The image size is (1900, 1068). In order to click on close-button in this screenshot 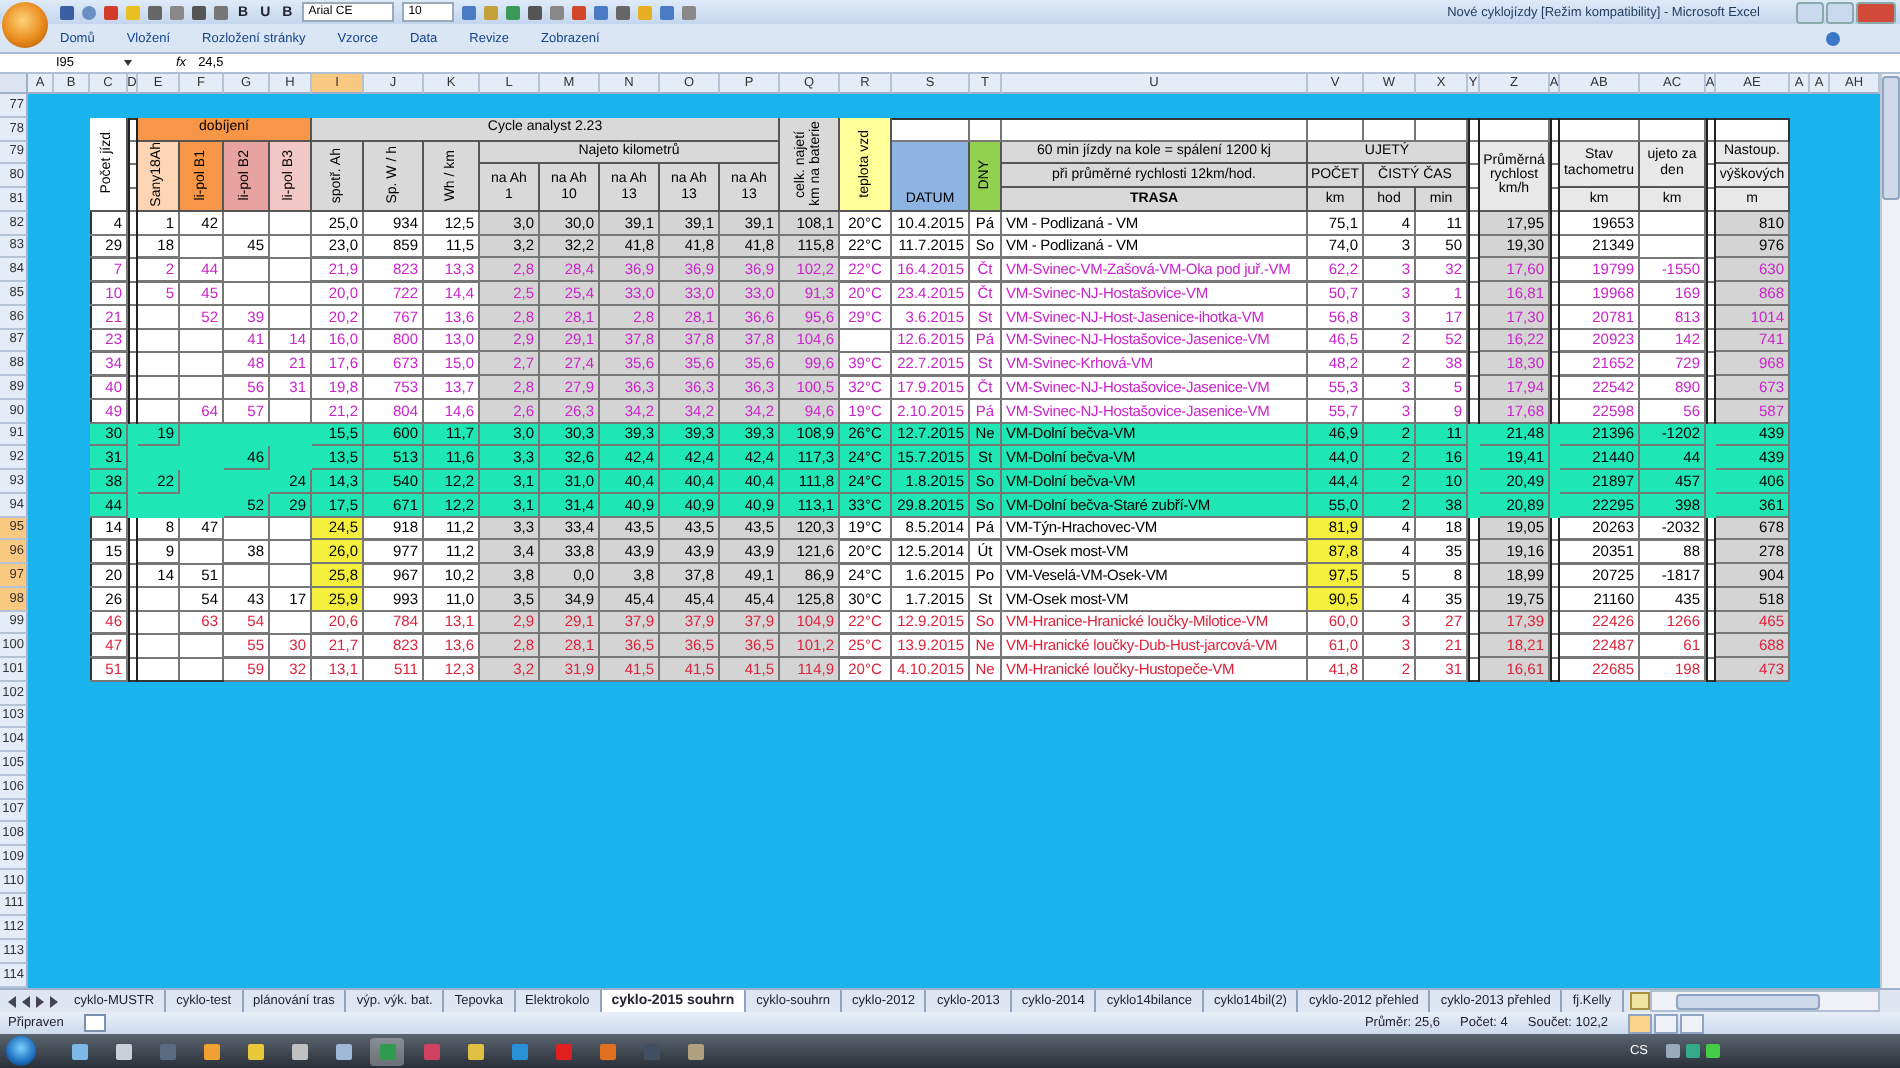, I will do `click(1876, 12)`.